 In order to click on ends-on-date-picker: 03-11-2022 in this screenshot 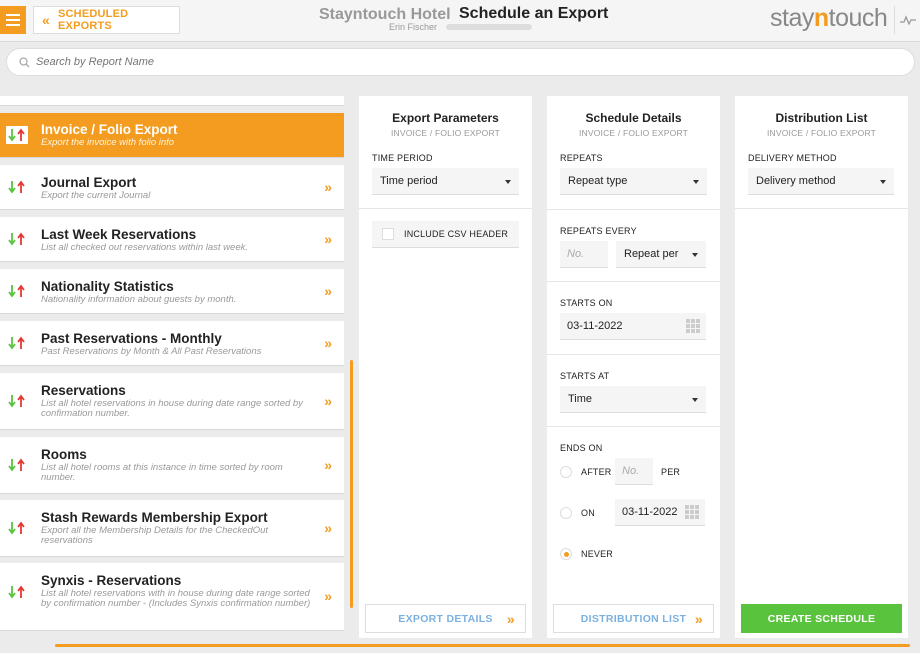, I will do `click(660, 512)`.